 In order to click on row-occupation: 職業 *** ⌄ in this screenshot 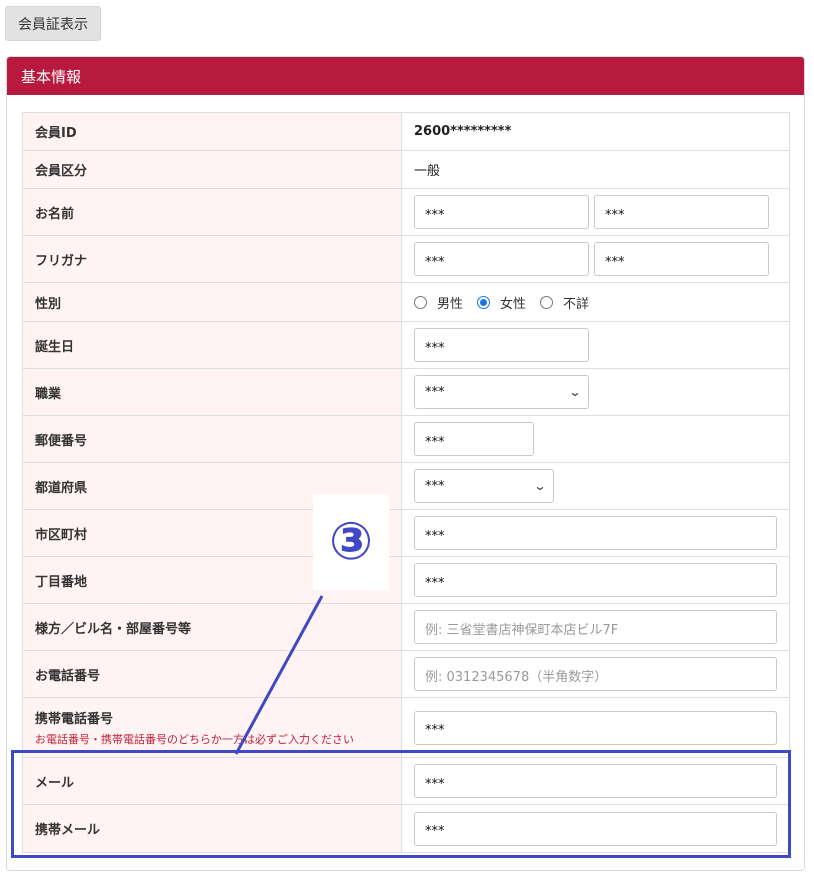, I will do `click(406, 392)`.